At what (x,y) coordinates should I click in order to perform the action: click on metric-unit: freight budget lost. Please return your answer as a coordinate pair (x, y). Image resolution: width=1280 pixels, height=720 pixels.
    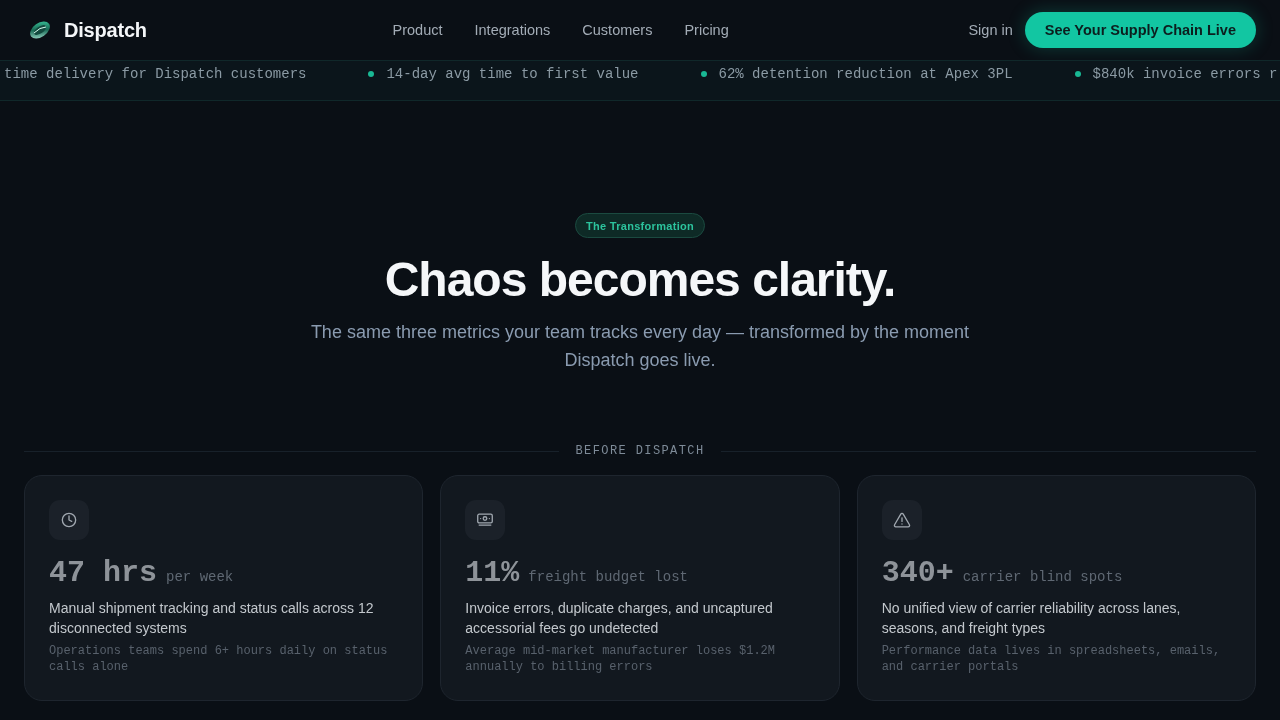
    Looking at the image, I should click on (608, 577).